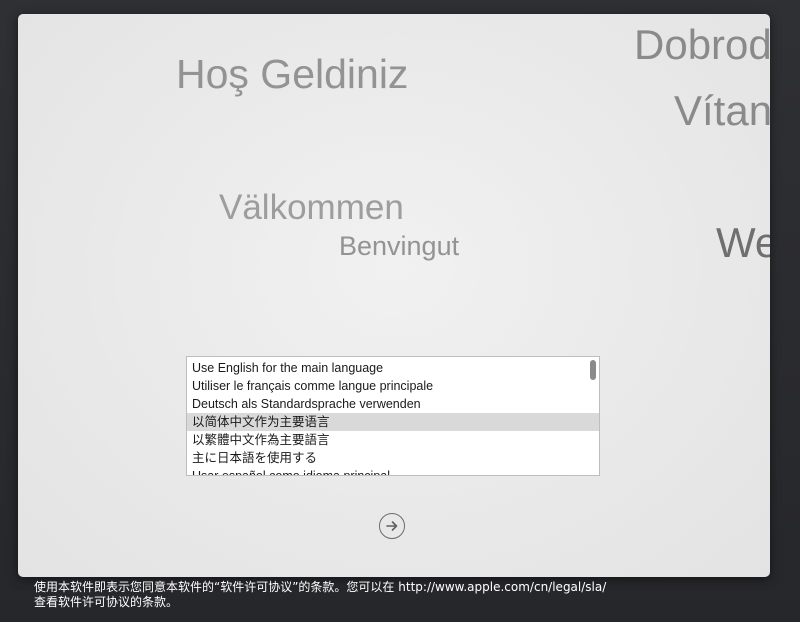 The width and height of the screenshot is (800, 622). What do you see at coordinates (393, 458) in the screenshot?
I see `language-item-japanese: 主に日本語を使用する` at bounding box center [393, 458].